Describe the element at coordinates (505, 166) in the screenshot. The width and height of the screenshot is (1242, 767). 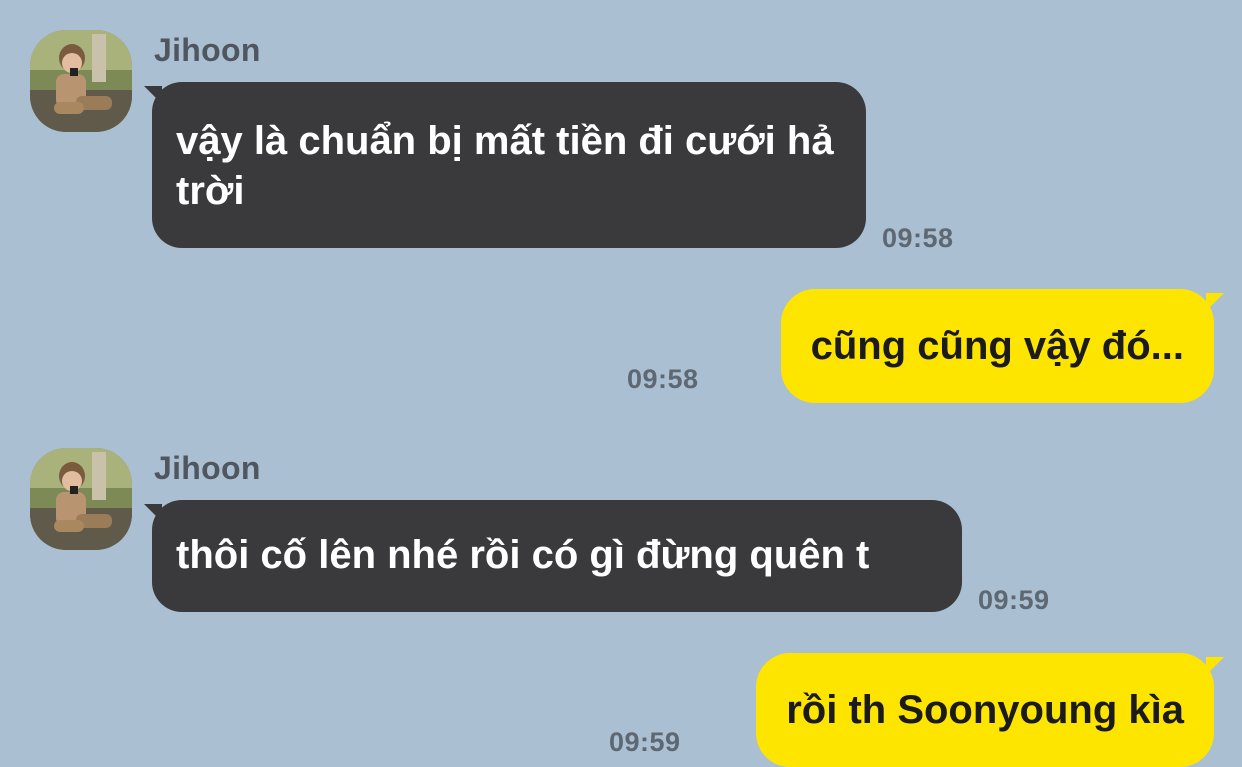
I see `message-text: vậy là chuẩn bị mất tiền đi cưới hả trời` at that location.